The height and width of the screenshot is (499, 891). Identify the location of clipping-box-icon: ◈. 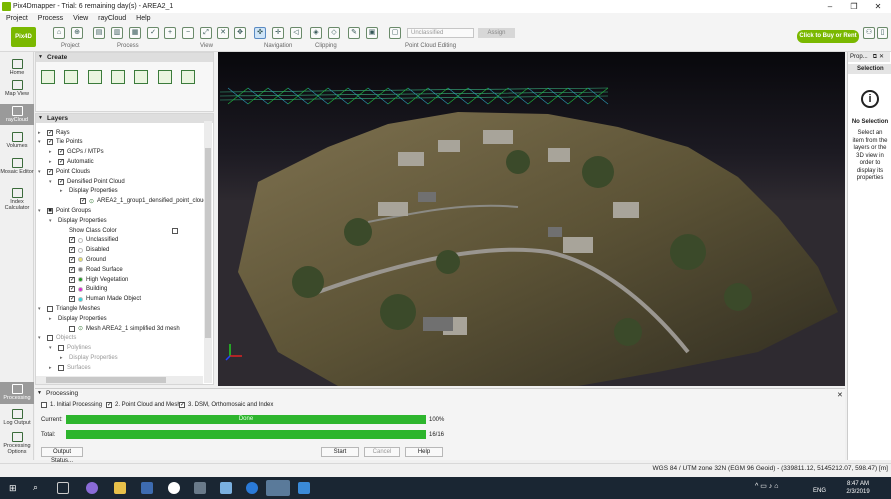
(316, 33).